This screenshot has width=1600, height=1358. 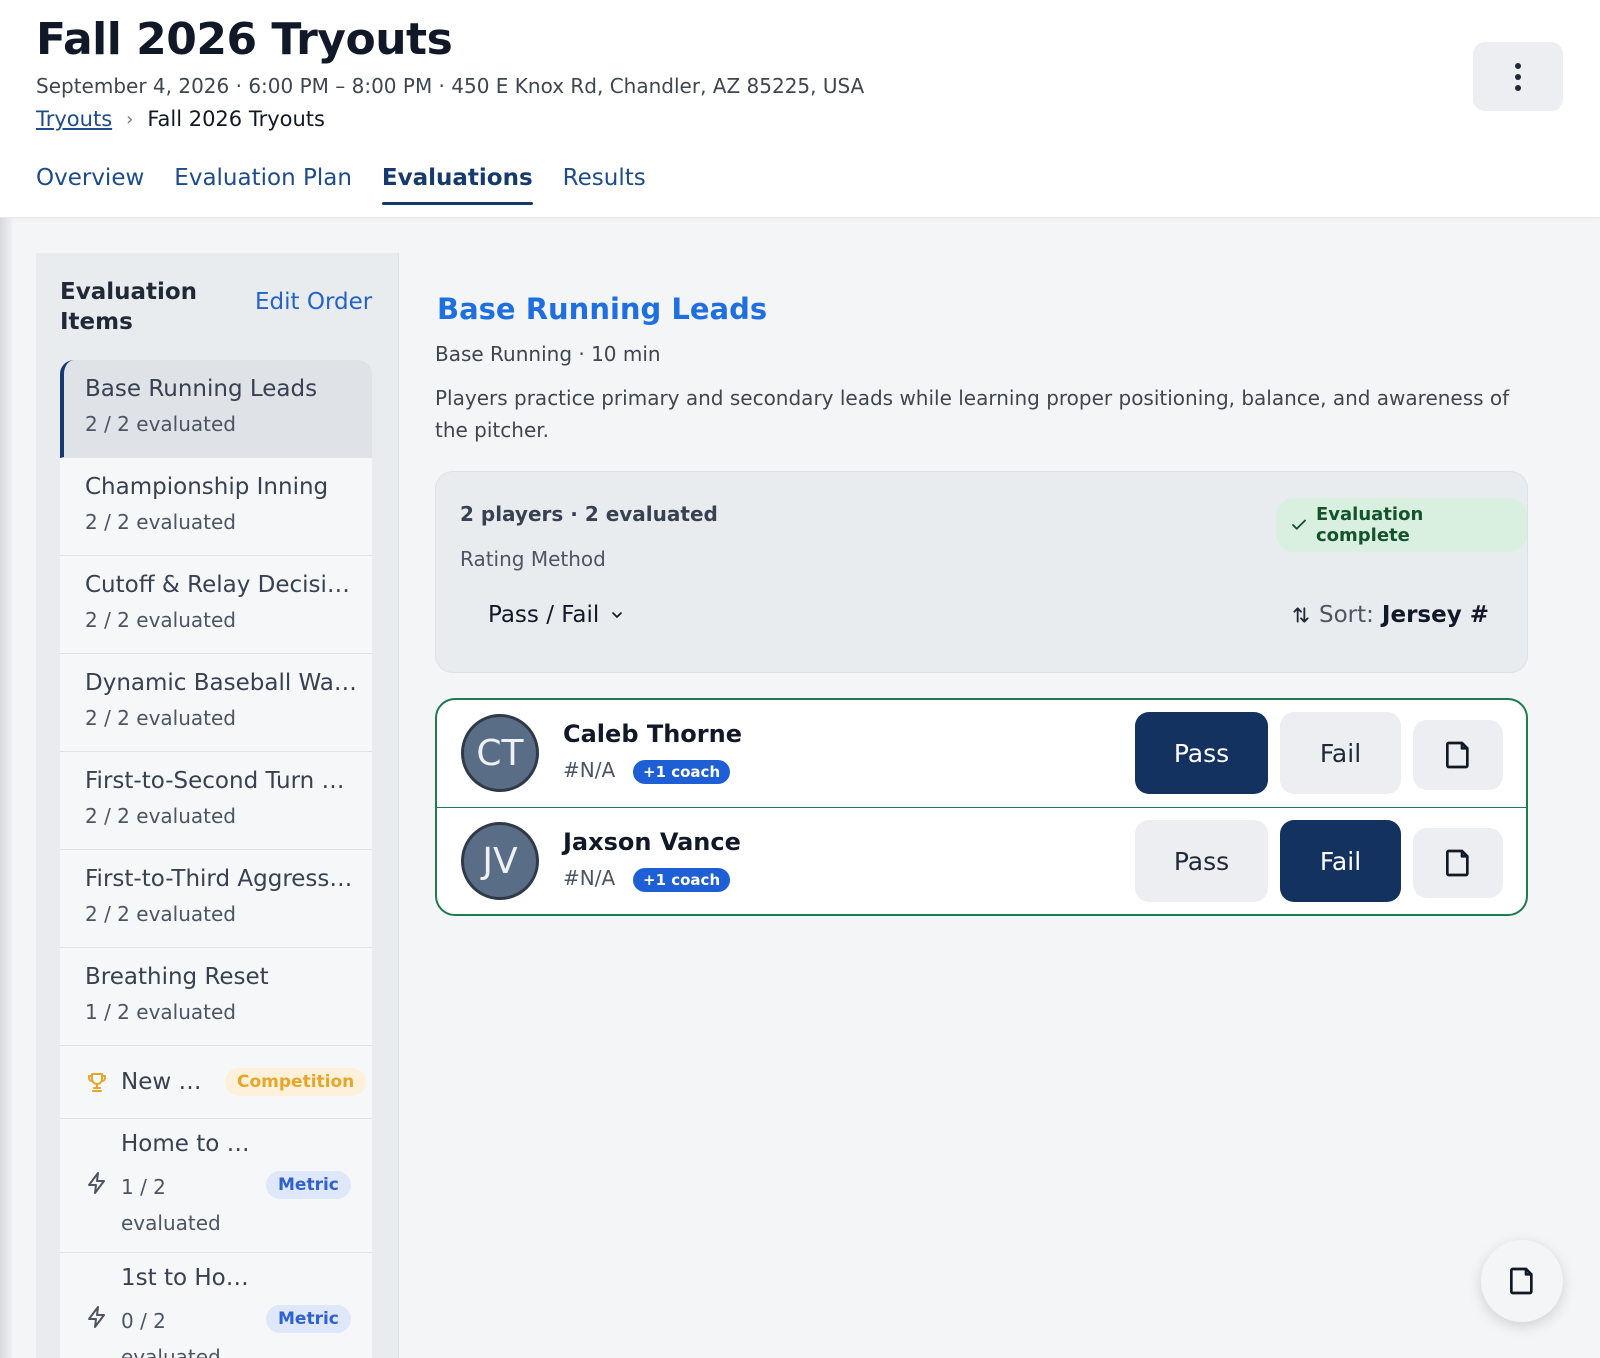 I want to click on competition-badge: Competition, so click(x=296, y=1082).